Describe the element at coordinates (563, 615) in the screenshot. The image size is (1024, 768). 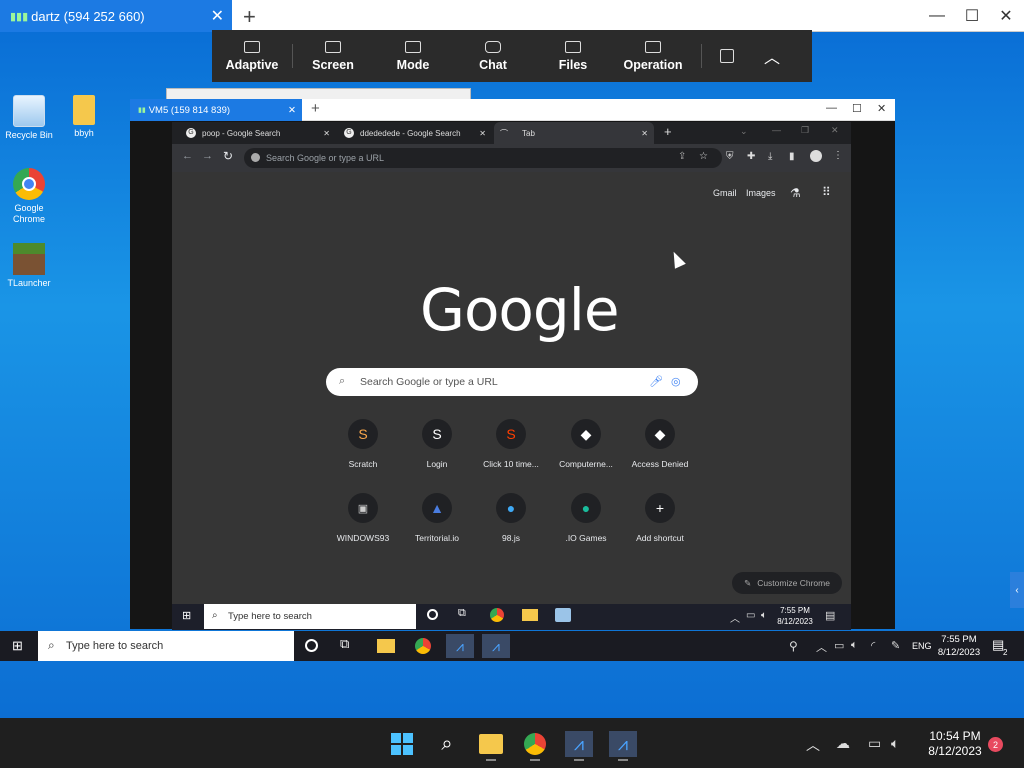
I see `anydesk-taskbar-icon` at that location.